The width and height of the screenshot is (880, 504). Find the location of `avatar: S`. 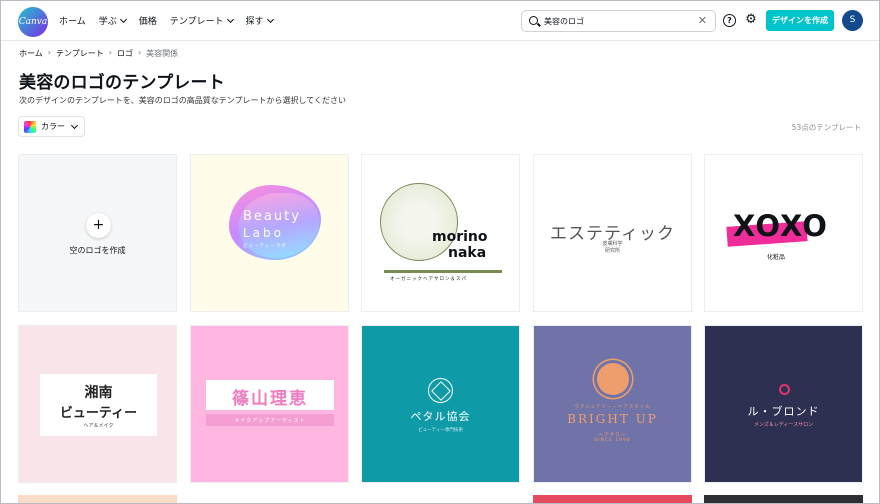

avatar: S is located at coordinates (852, 20).